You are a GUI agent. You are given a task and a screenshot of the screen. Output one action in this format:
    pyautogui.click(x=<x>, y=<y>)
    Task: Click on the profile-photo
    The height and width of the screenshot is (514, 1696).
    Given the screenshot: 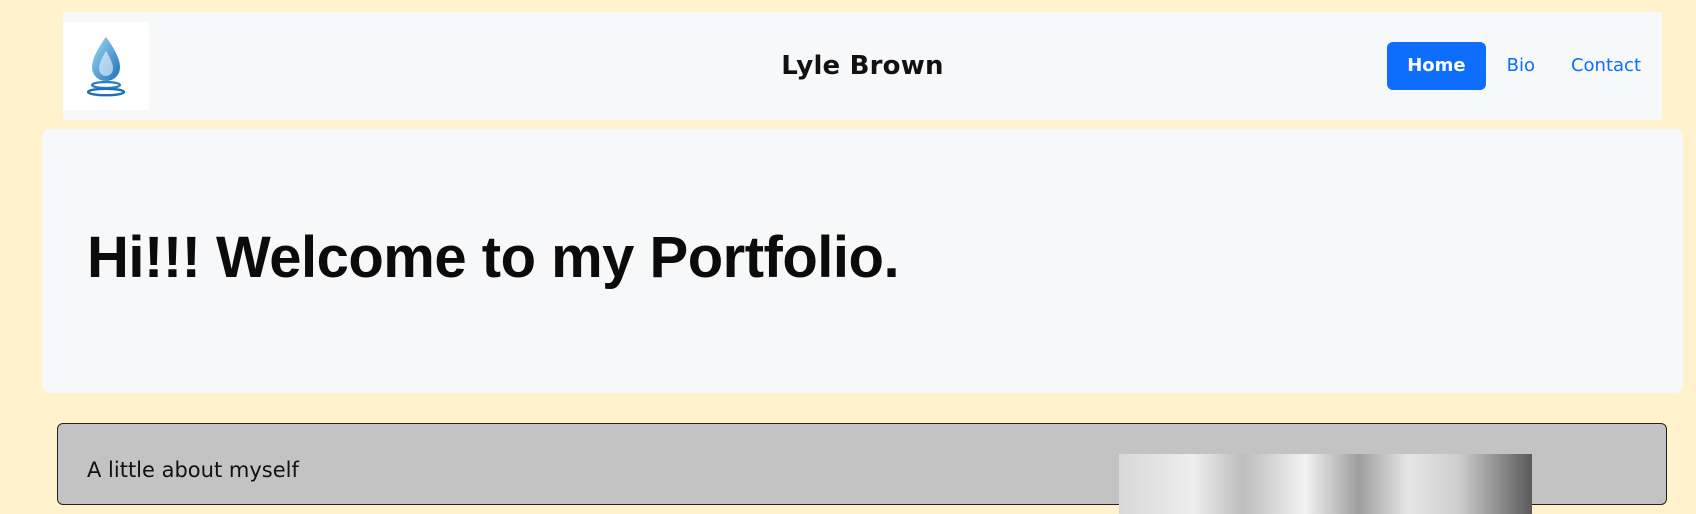 What is the action you would take?
    pyautogui.click(x=1325, y=484)
    